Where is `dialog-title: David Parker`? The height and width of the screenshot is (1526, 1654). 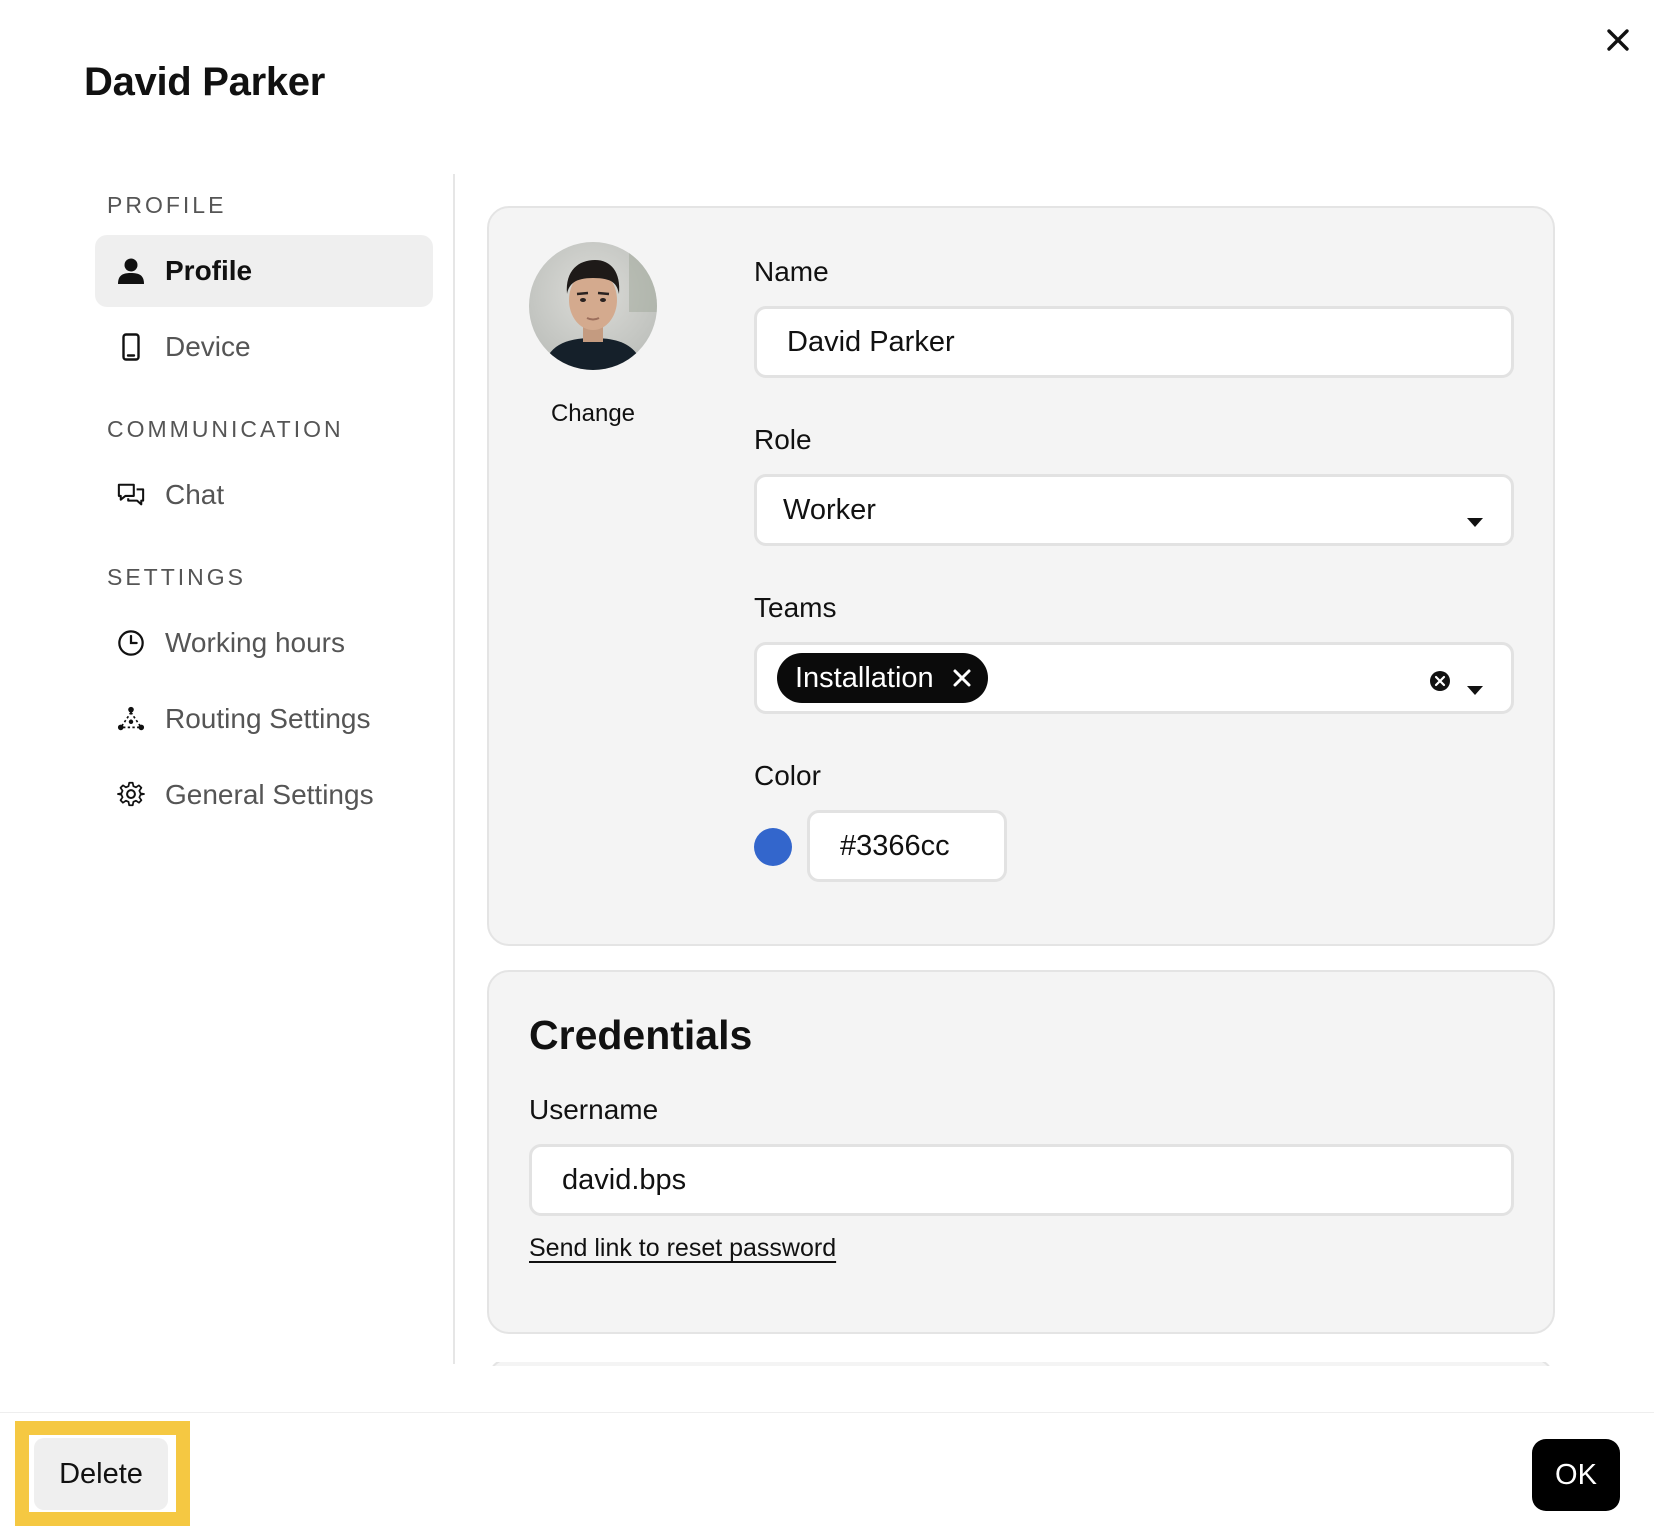 dialog-title: David Parker is located at coordinates (204, 82).